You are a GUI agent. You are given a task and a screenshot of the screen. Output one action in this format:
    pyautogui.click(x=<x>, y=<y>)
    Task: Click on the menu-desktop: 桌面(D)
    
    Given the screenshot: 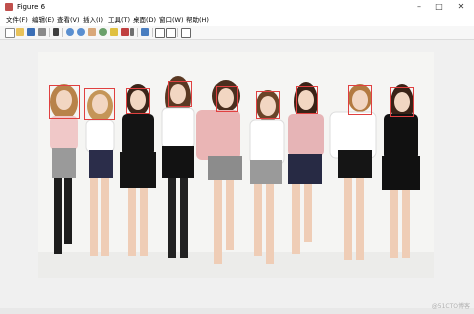 What is the action you would take?
    pyautogui.click(x=144, y=20)
    